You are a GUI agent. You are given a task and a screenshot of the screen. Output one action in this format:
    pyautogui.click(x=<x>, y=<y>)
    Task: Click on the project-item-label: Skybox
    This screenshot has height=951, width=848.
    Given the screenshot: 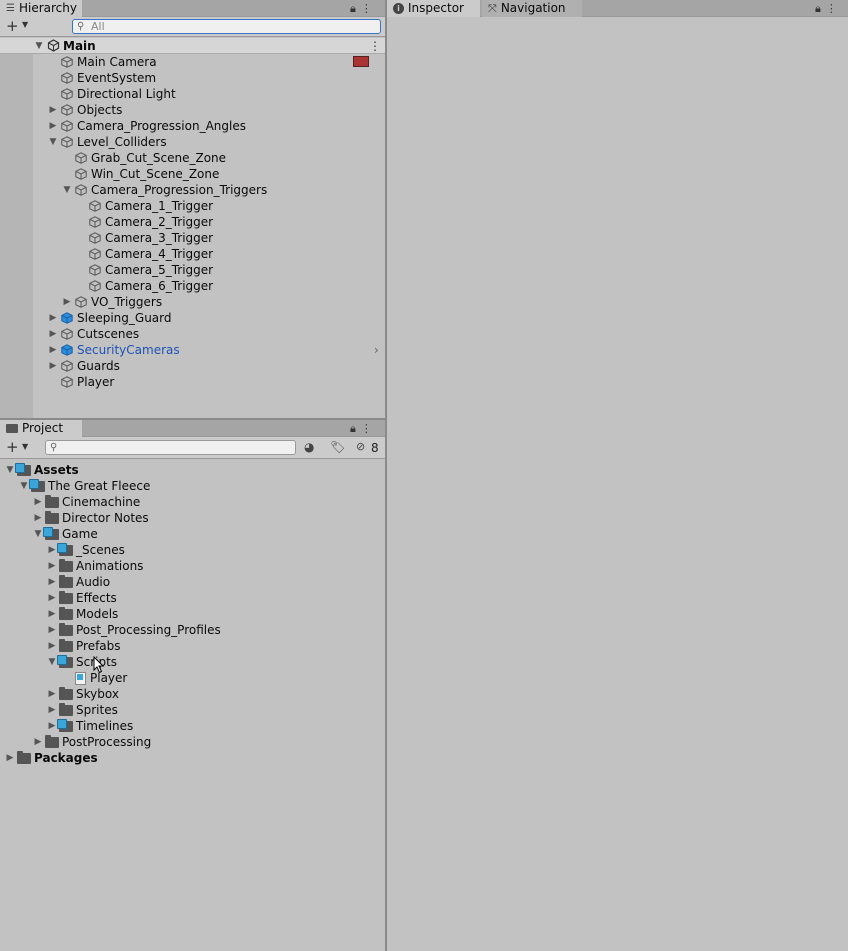 What is the action you would take?
    pyautogui.click(x=97, y=694)
    